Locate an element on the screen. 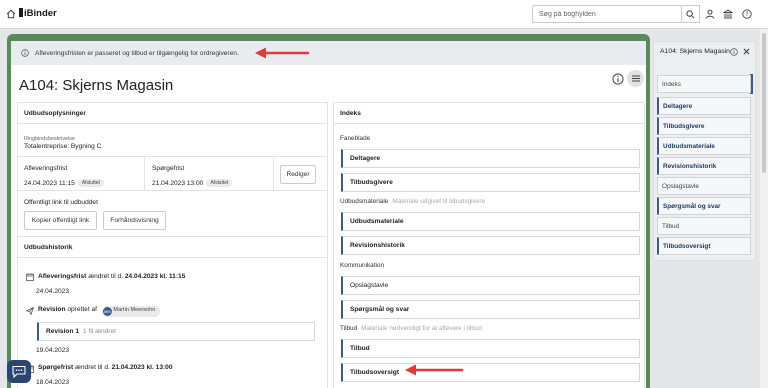  bank-icon is located at coordinates (728, 14).